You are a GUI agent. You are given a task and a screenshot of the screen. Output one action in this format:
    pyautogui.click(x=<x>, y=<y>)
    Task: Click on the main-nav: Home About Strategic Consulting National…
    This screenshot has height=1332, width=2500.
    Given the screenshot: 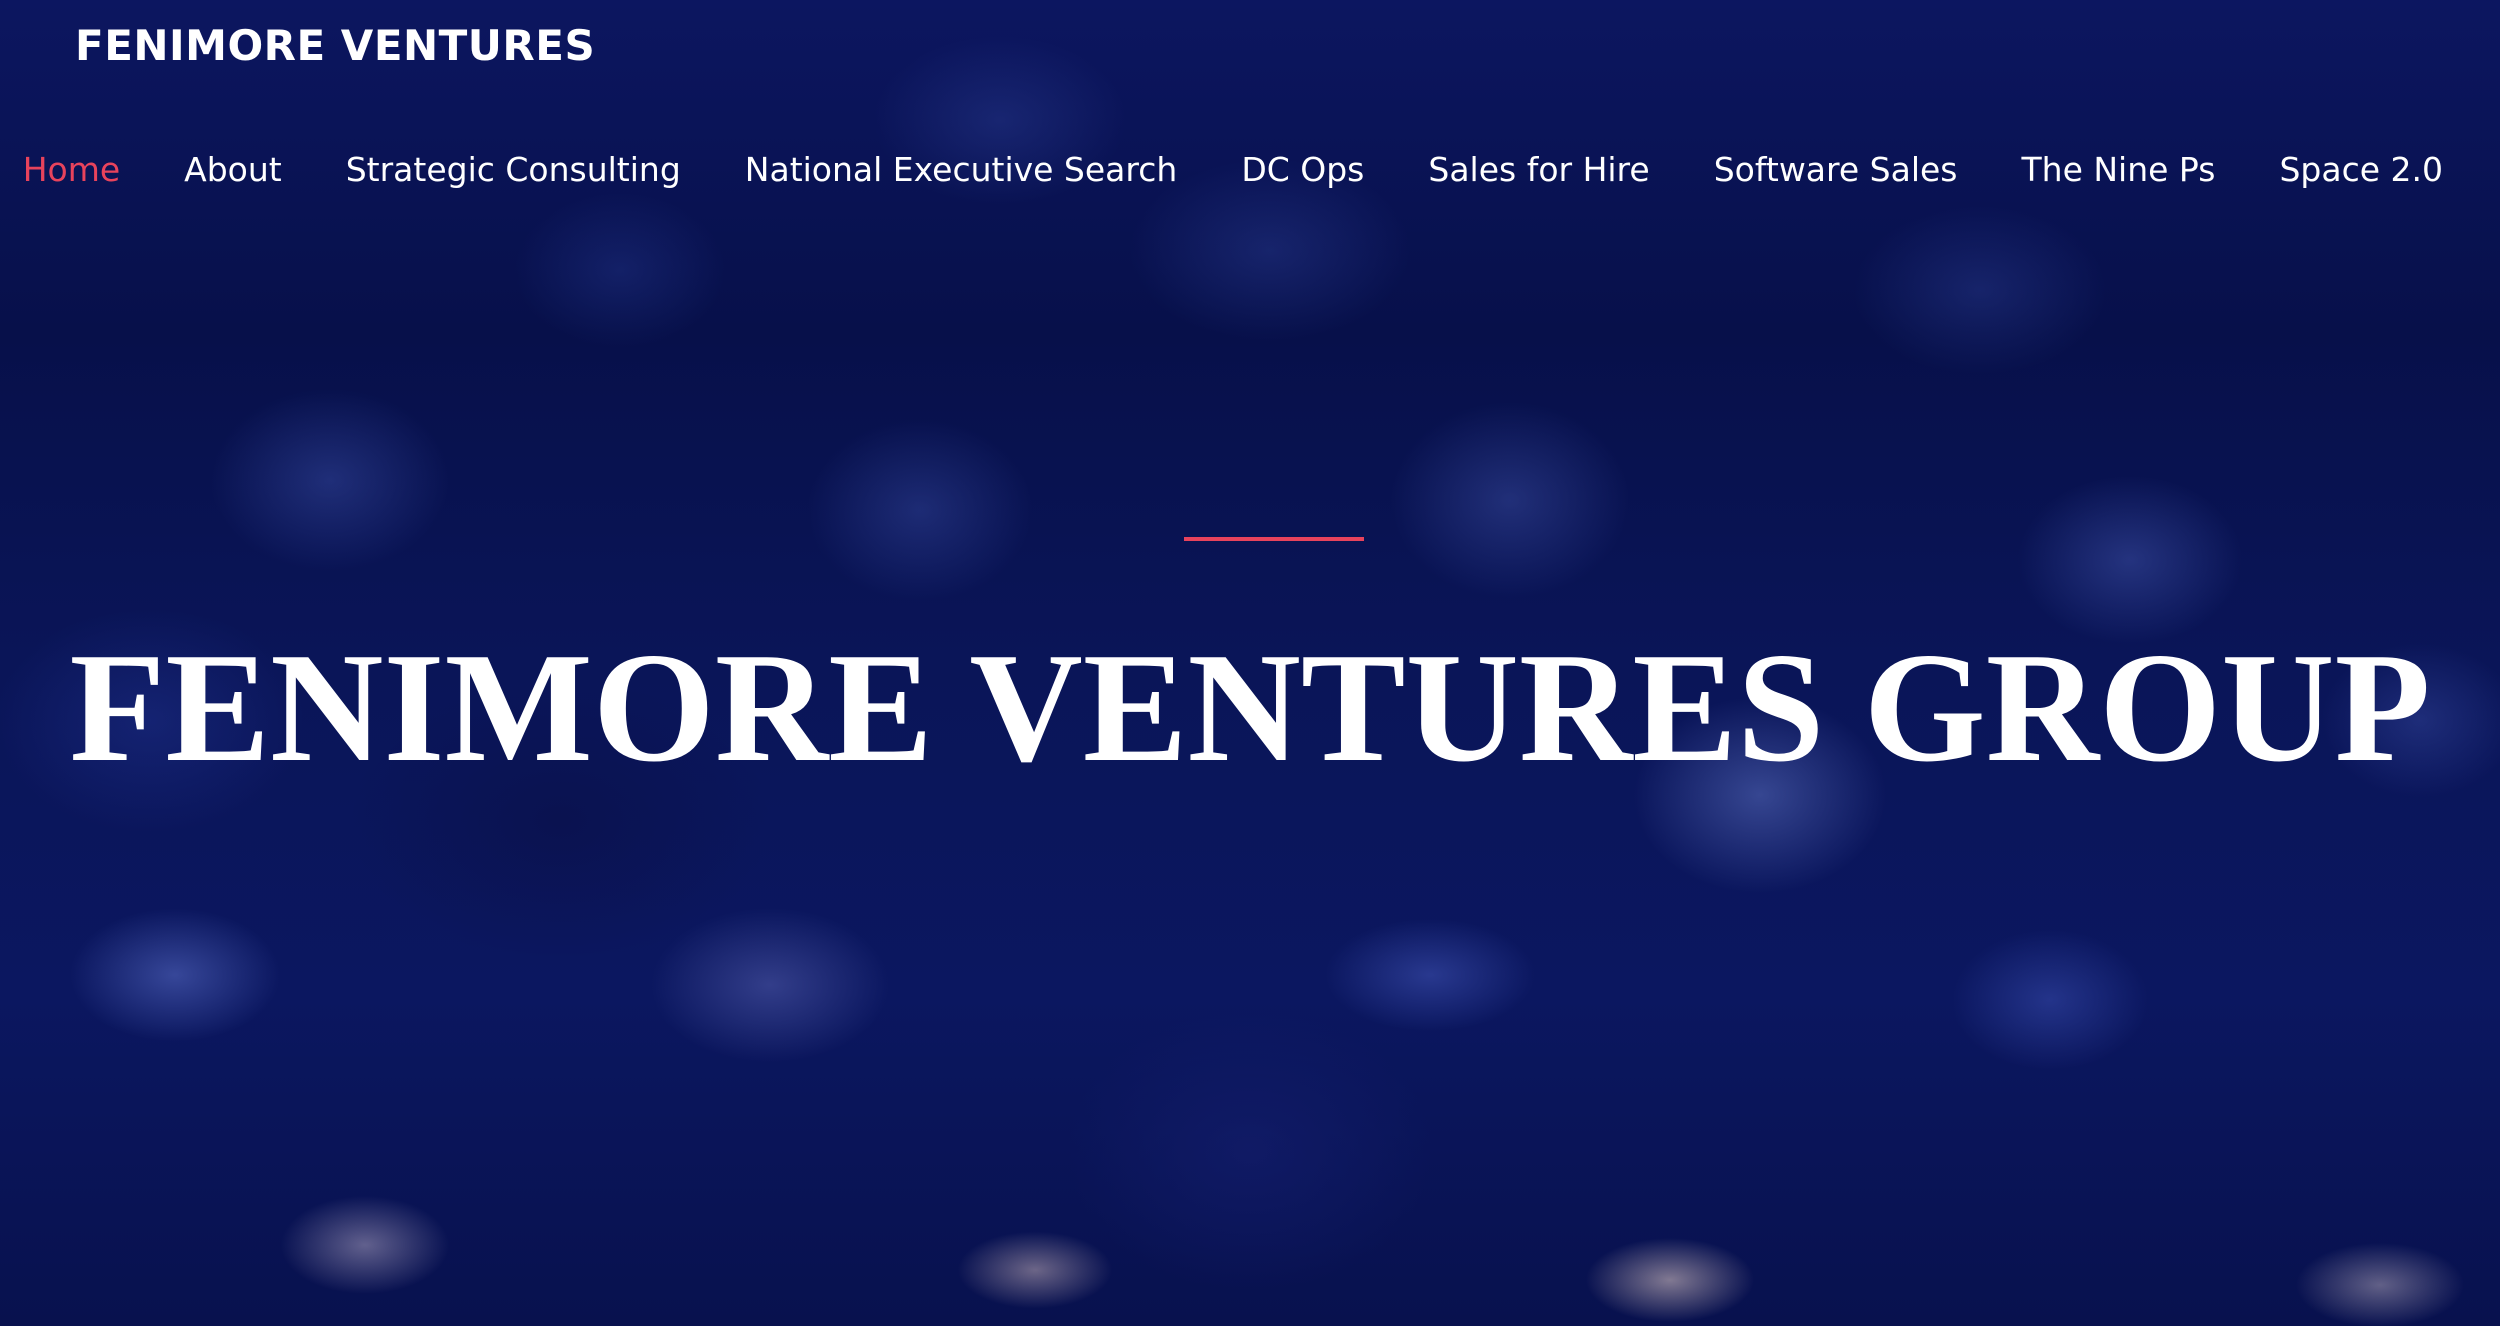 What is the action you would take?
    pyautogui.click(x=1233, y=170)
    